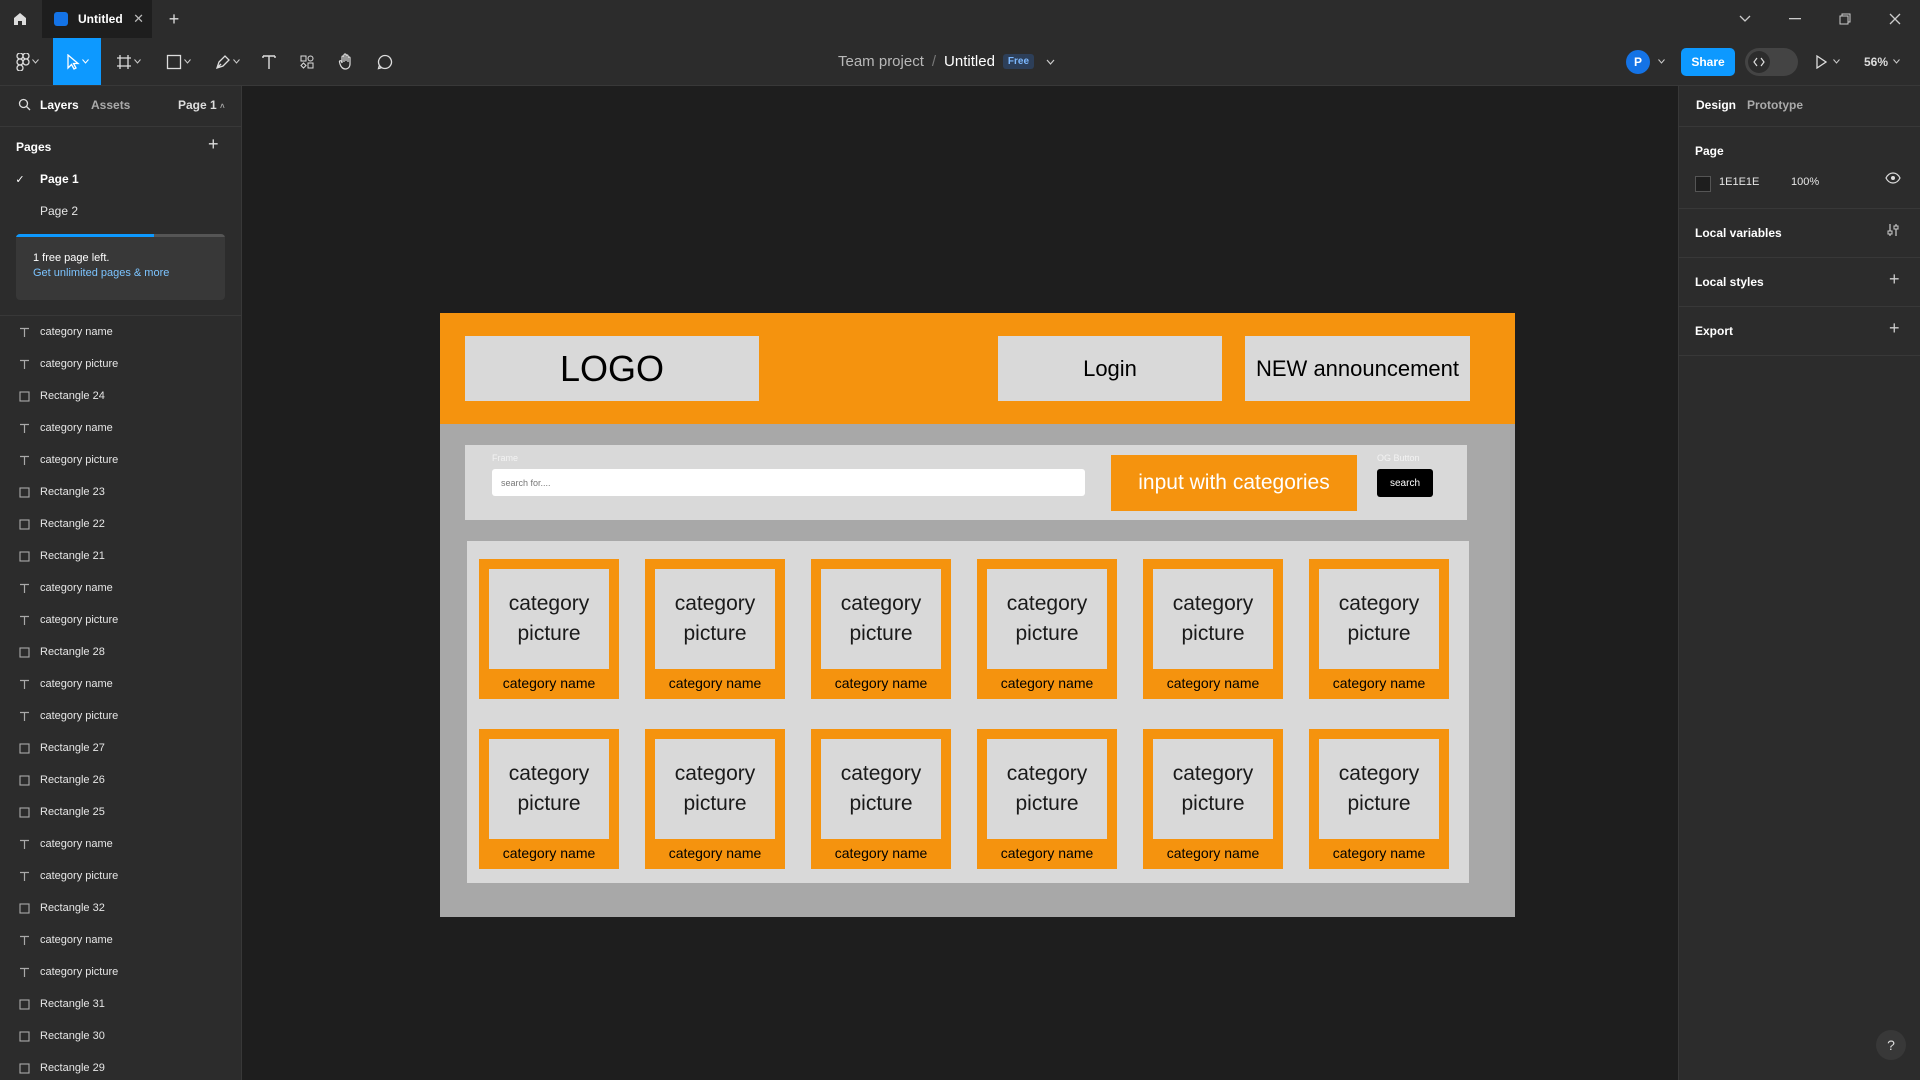 Image resolution: width=1920 pixels, height=1080 pixels. I want to click on tab-layers: Layers, so click(59, 105).